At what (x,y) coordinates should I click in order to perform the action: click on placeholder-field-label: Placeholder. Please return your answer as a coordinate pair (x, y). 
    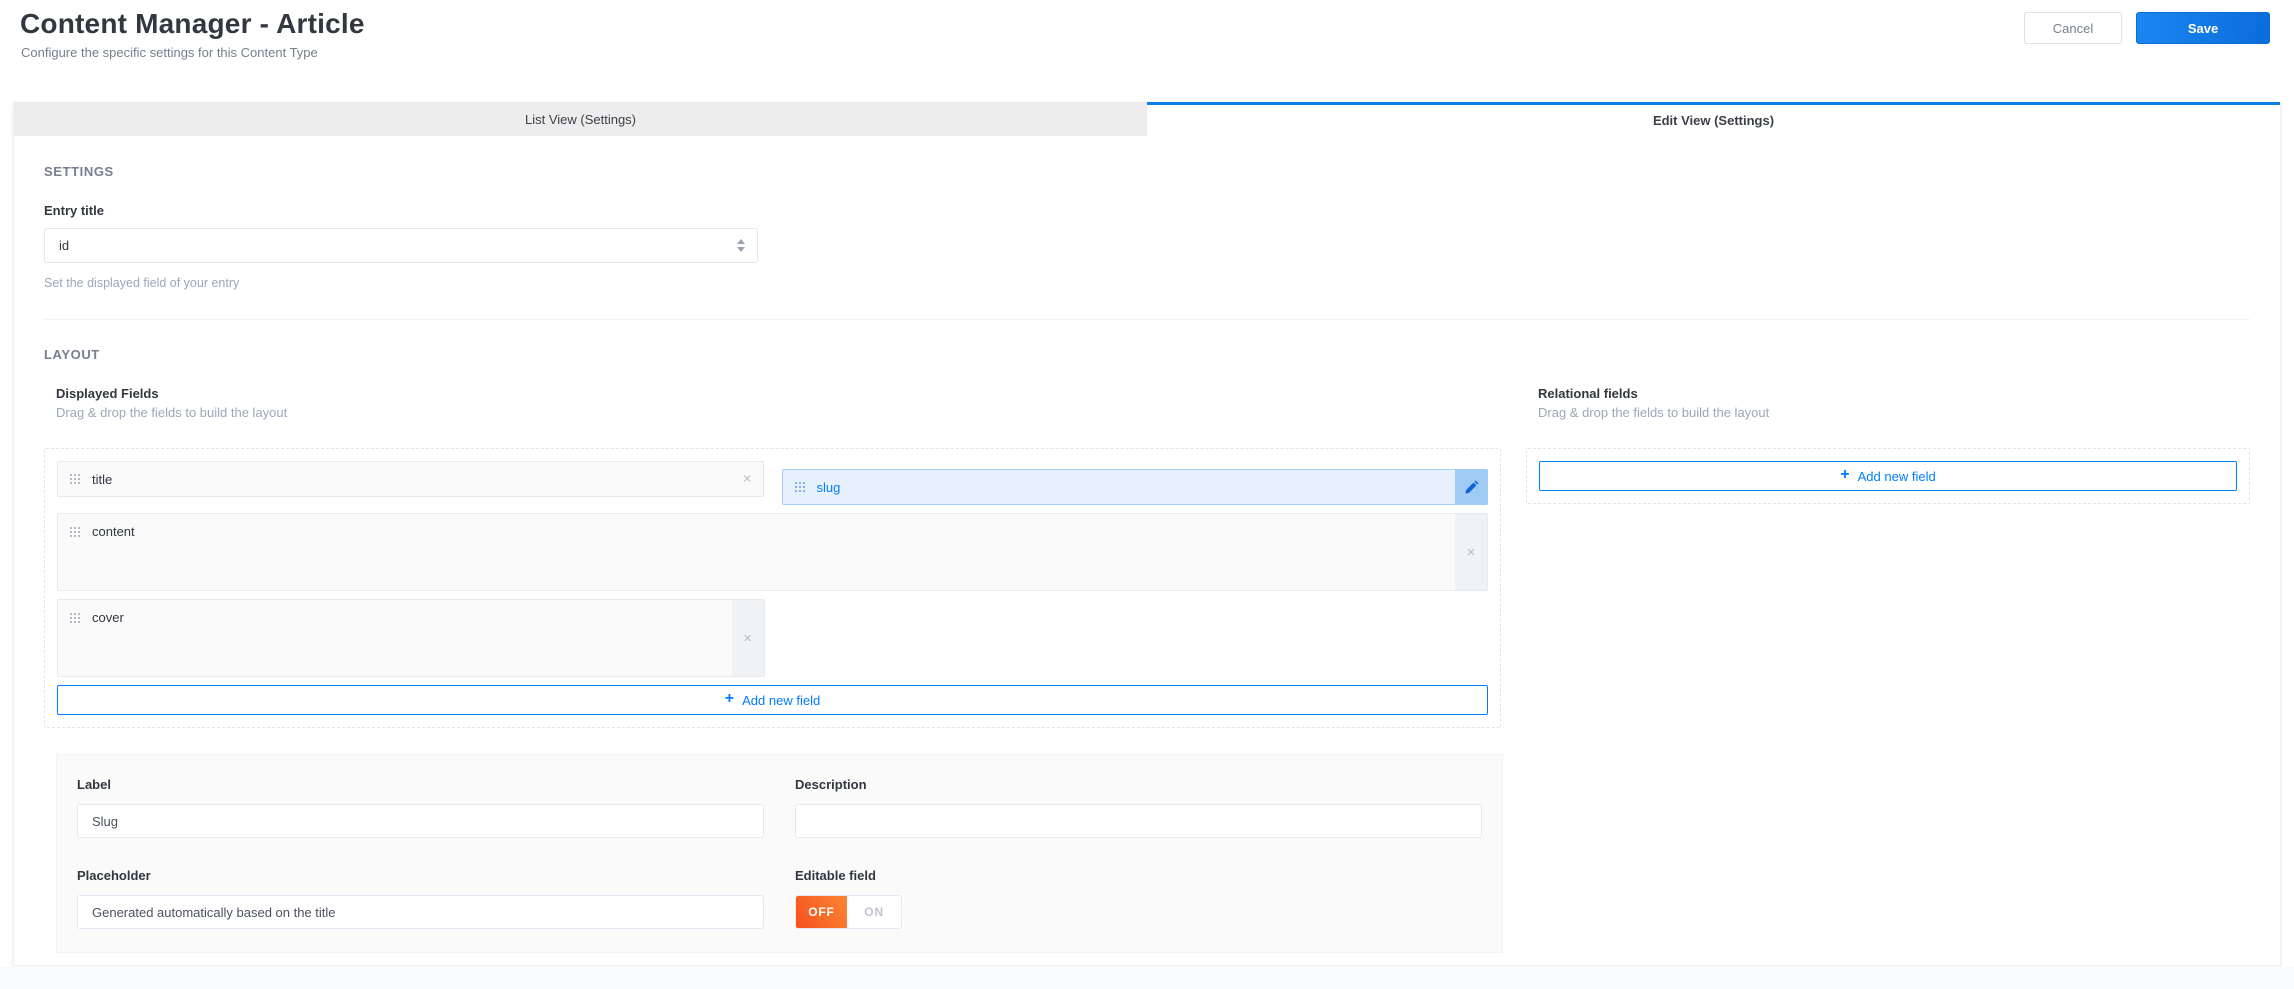
    Looking at the image, I should click on (114, 875).